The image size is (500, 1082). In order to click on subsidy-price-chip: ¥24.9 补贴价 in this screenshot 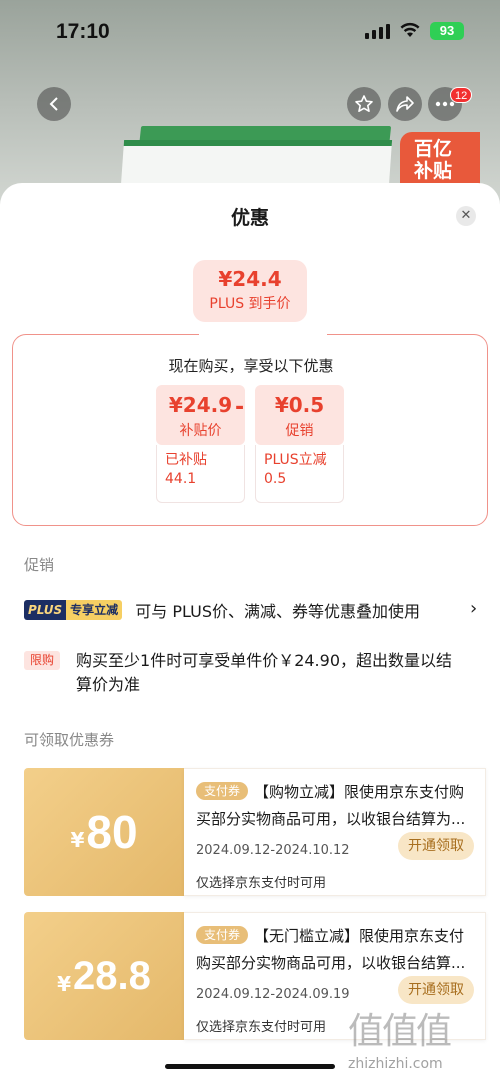, I will do `click(200, 415)`.